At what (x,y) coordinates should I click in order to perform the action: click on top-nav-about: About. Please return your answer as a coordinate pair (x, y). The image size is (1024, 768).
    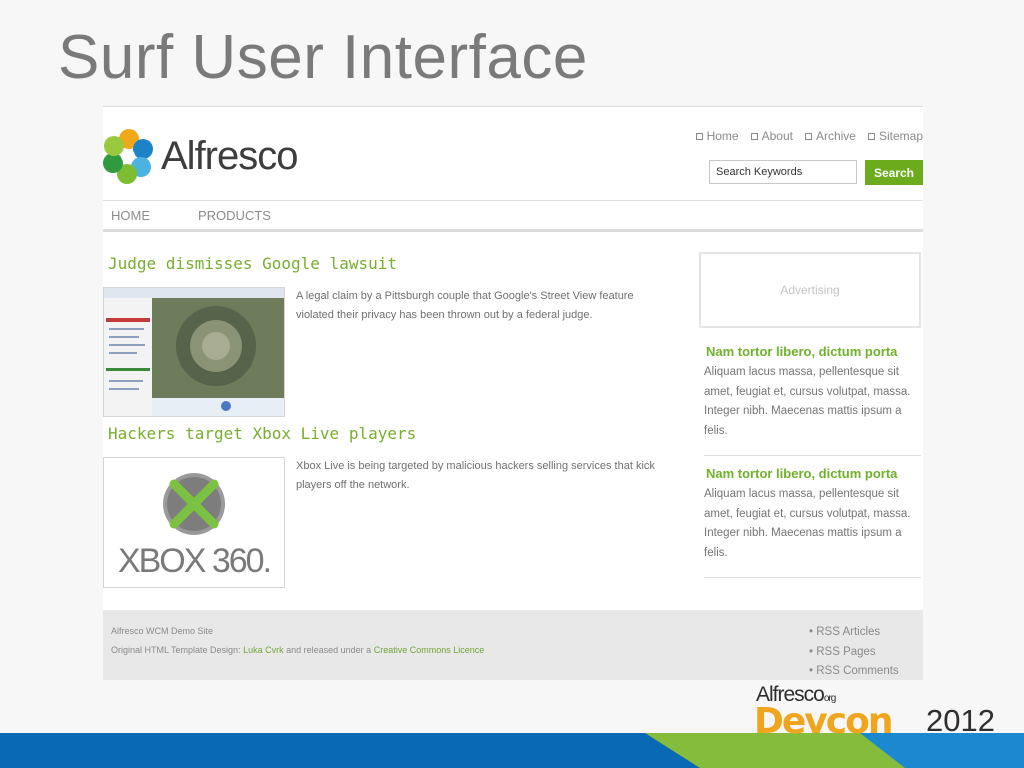
    Looking at the image, I should click on (771, 136).